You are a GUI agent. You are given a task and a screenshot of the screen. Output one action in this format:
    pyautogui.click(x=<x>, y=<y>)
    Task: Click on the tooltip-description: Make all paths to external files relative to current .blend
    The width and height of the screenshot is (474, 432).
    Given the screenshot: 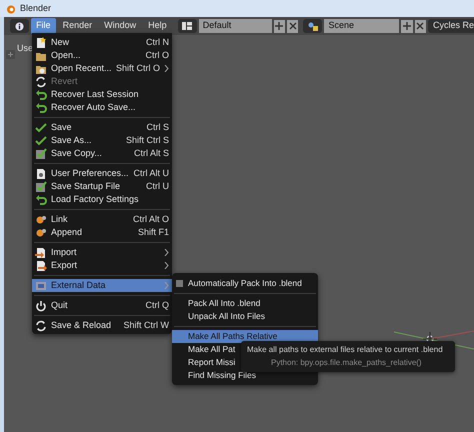 What is the action you would take?
    pyautogui.click(x=345, y=350)
    